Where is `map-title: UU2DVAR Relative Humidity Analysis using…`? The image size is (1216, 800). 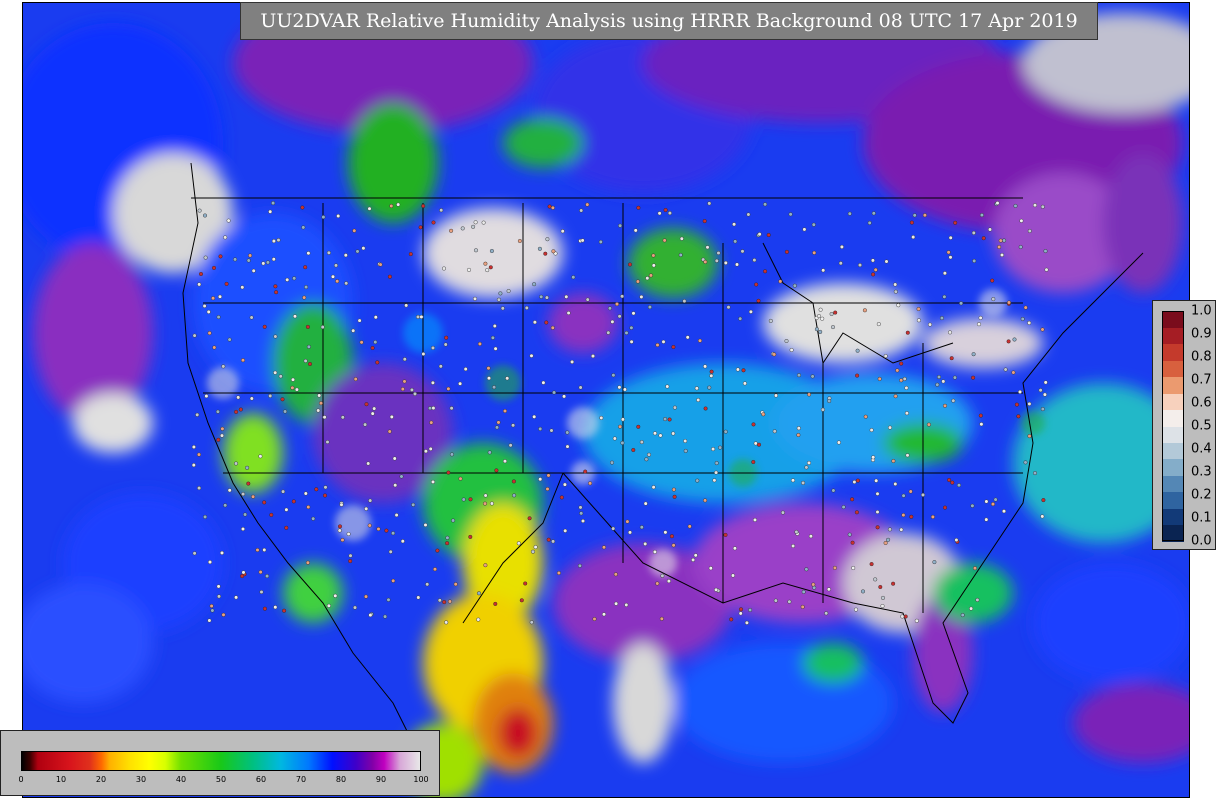 map-title: UU2DVAR Relative Humidity Analysis using… is located at coordinates (669, 21).